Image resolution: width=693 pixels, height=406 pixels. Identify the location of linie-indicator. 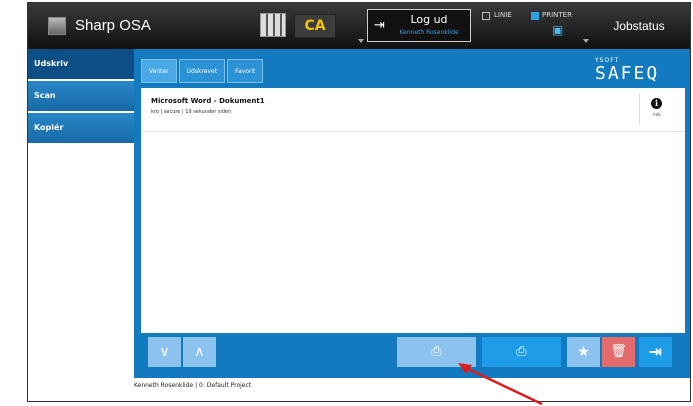
(486, 16).